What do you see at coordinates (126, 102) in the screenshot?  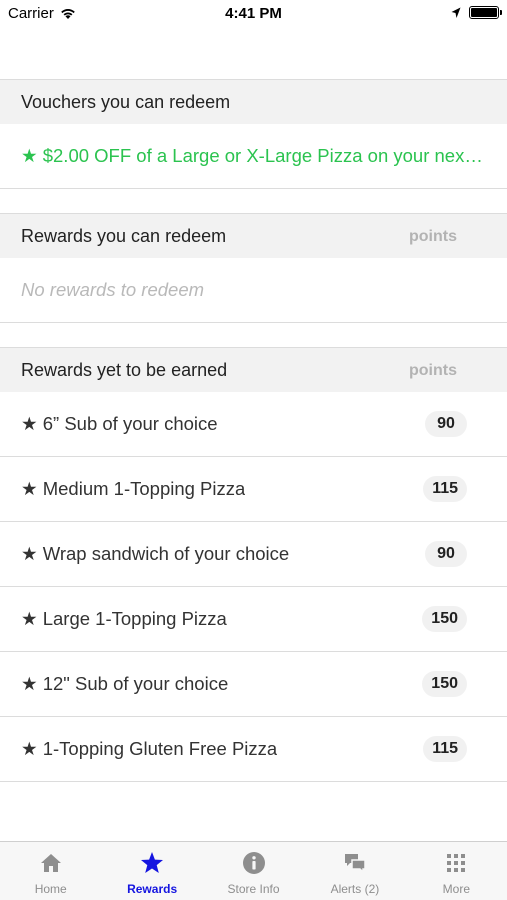 I see `vouchers-section-title: Vouchers you can redeem` at bounding box center [126, 102].